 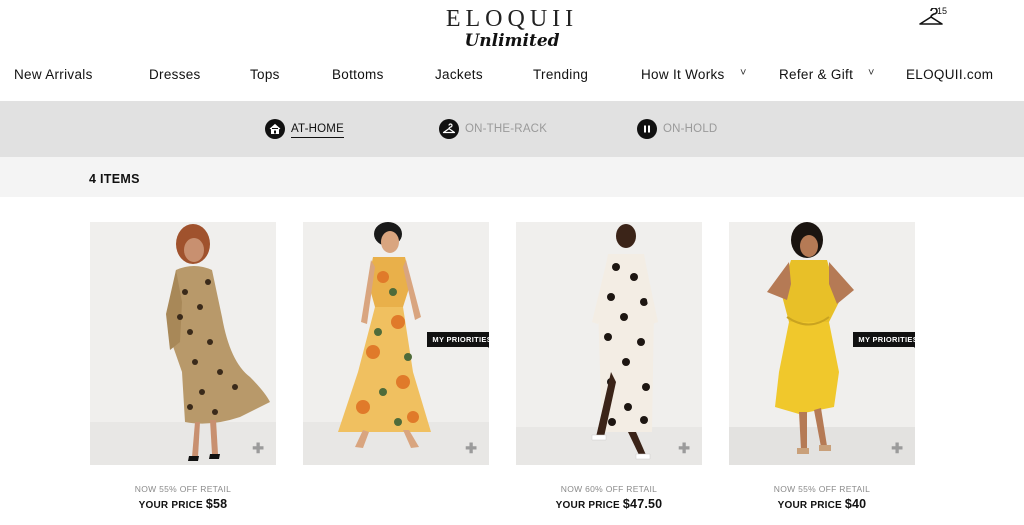 I want to click on pause-icon, so click(x=647, y=129).